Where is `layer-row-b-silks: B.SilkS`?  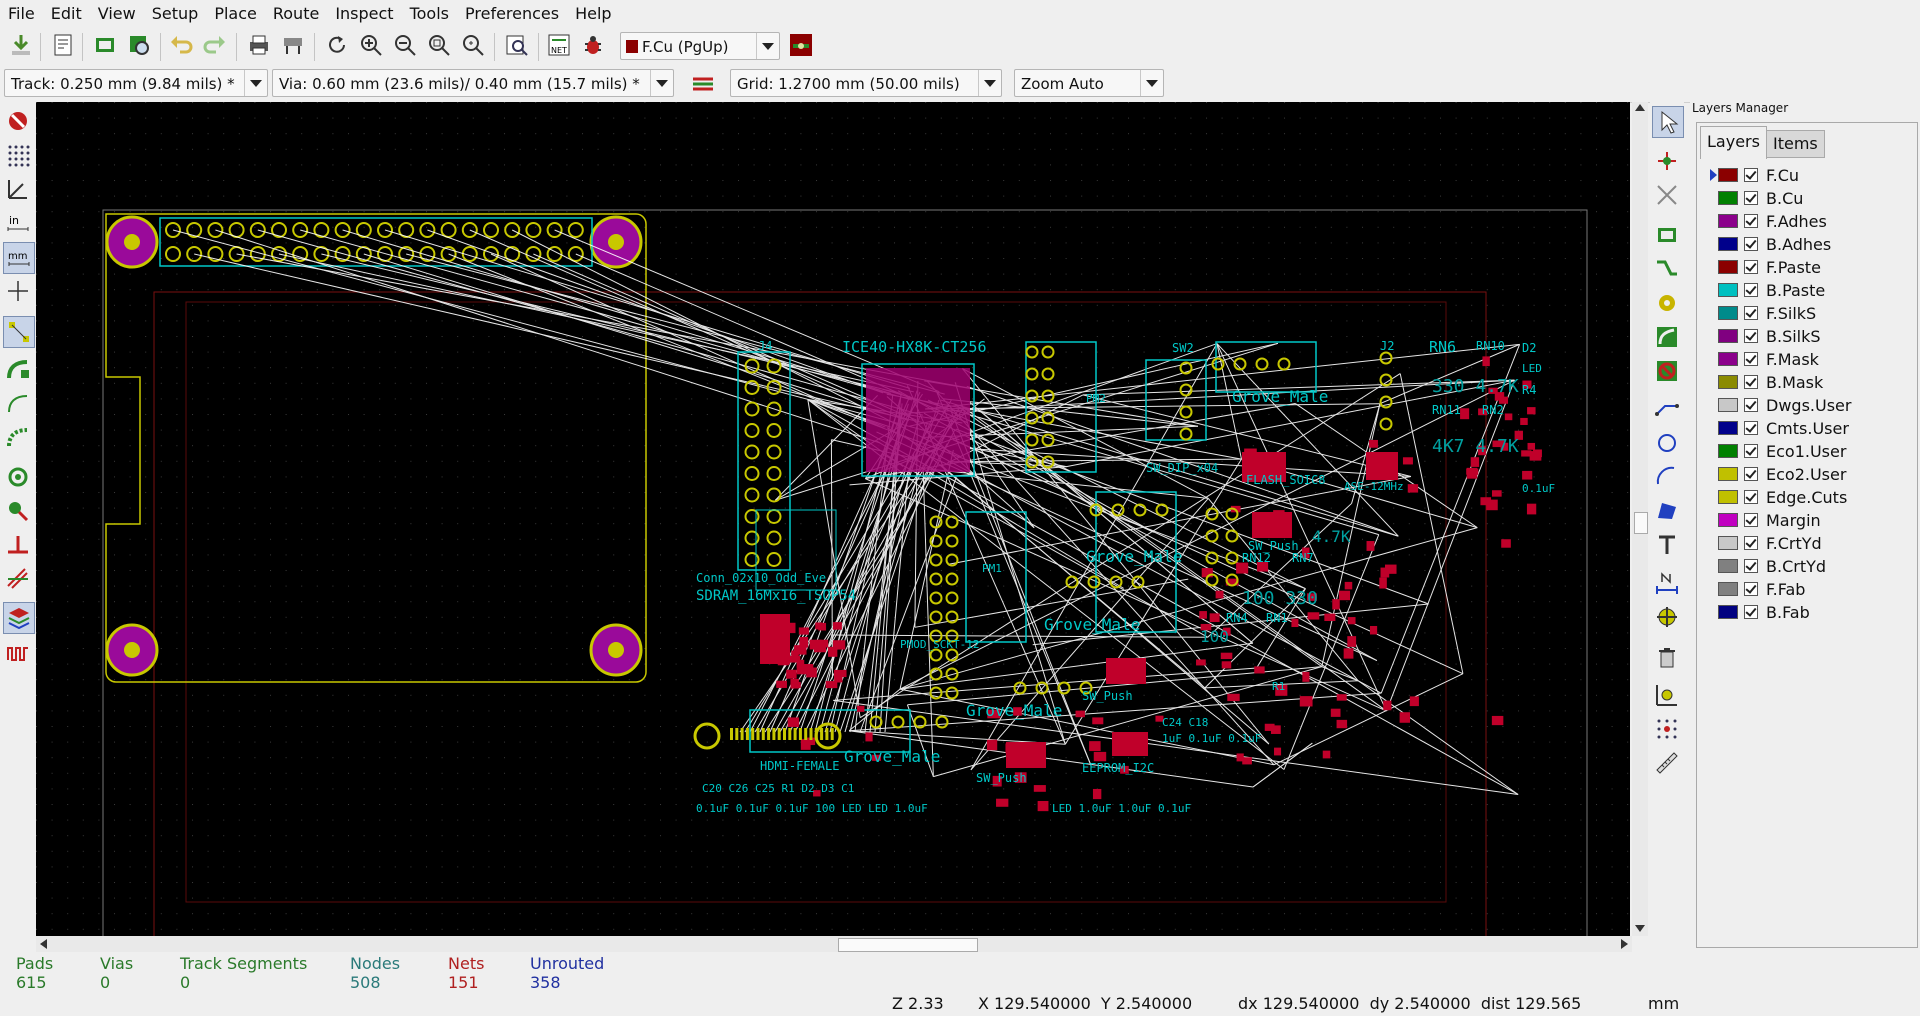
layer-row-b-silks: B.SilkS is located at coordinates (1765, 336).